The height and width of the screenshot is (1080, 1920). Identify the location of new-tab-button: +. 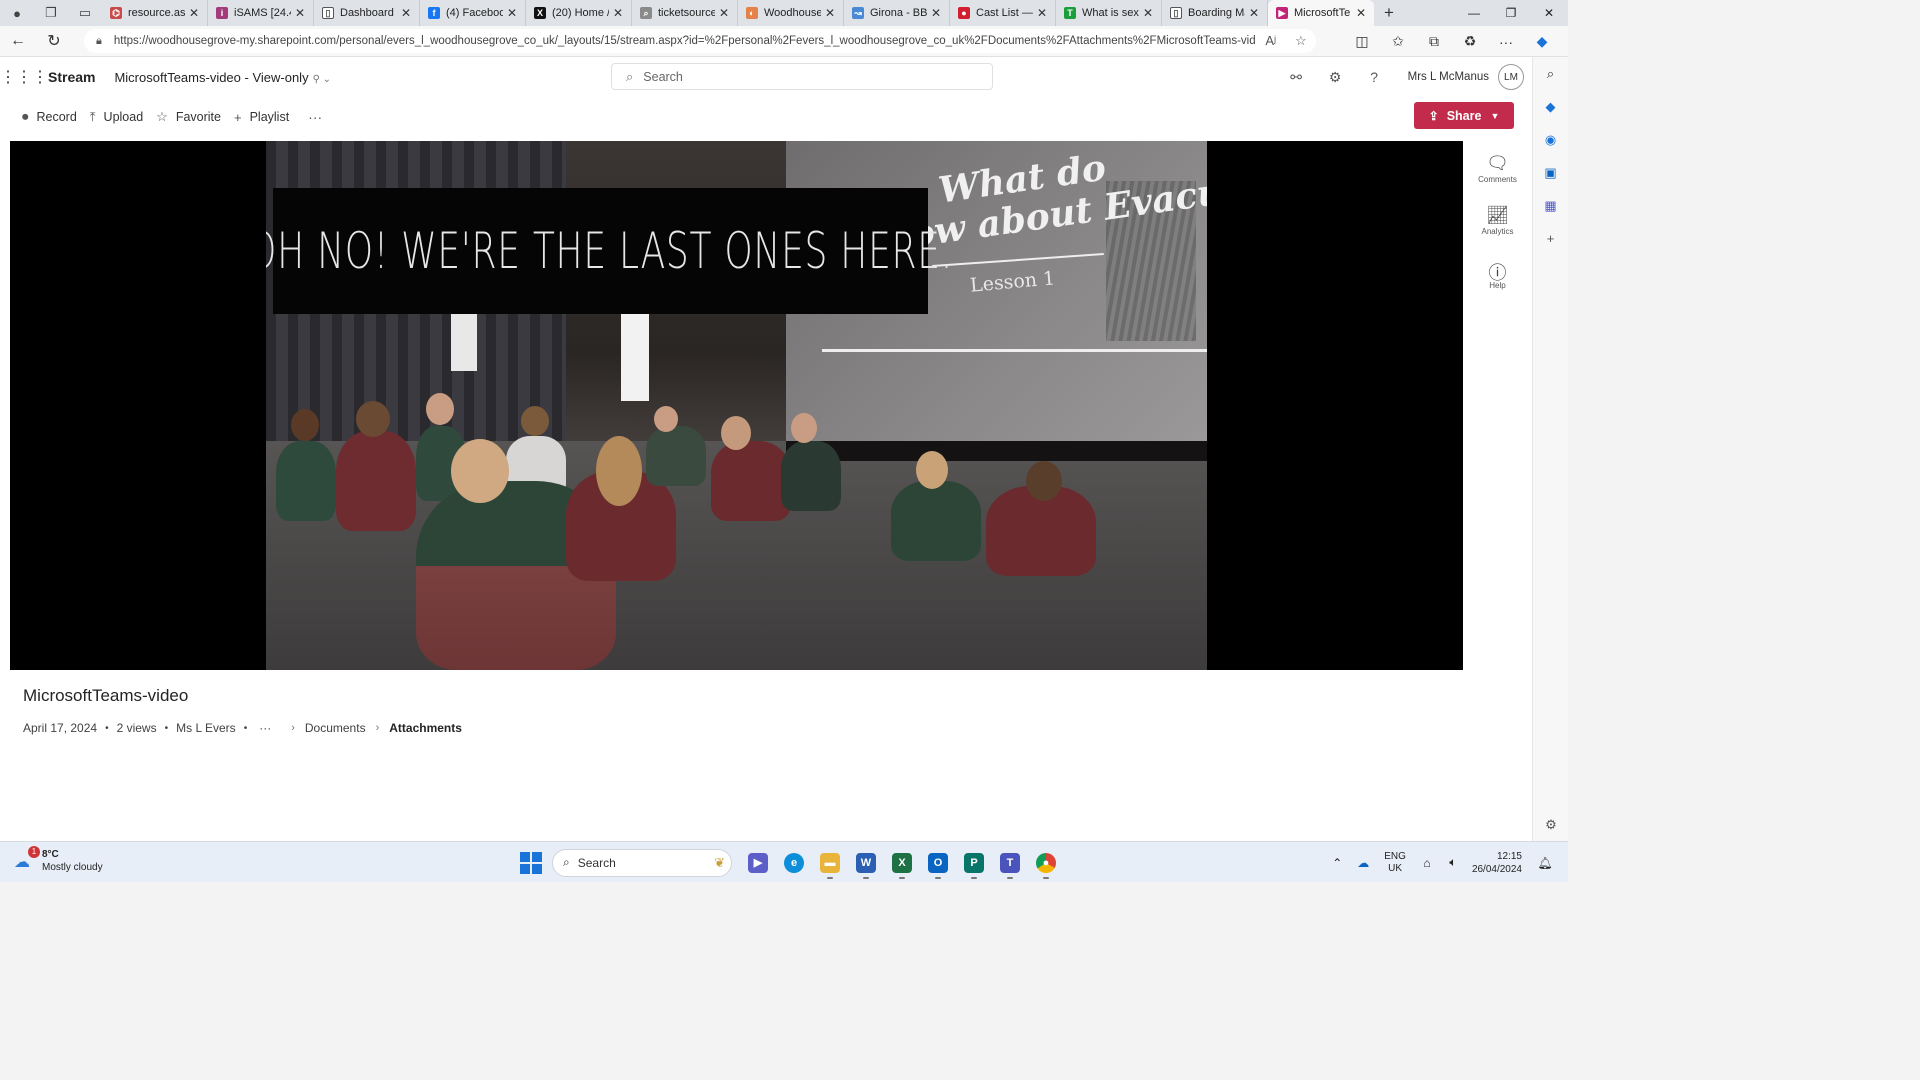
(1389, 13).